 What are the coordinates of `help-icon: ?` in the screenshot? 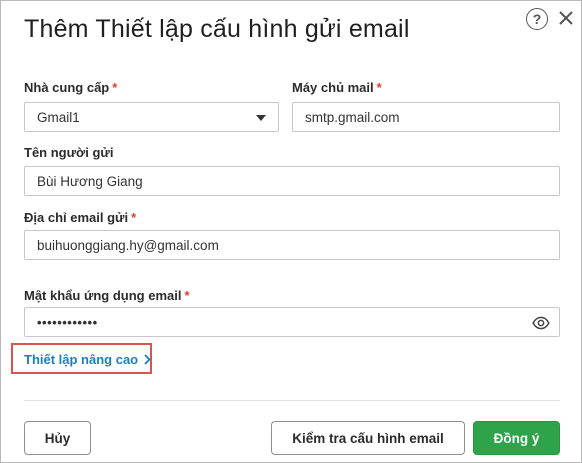 It's located at (537, 19).